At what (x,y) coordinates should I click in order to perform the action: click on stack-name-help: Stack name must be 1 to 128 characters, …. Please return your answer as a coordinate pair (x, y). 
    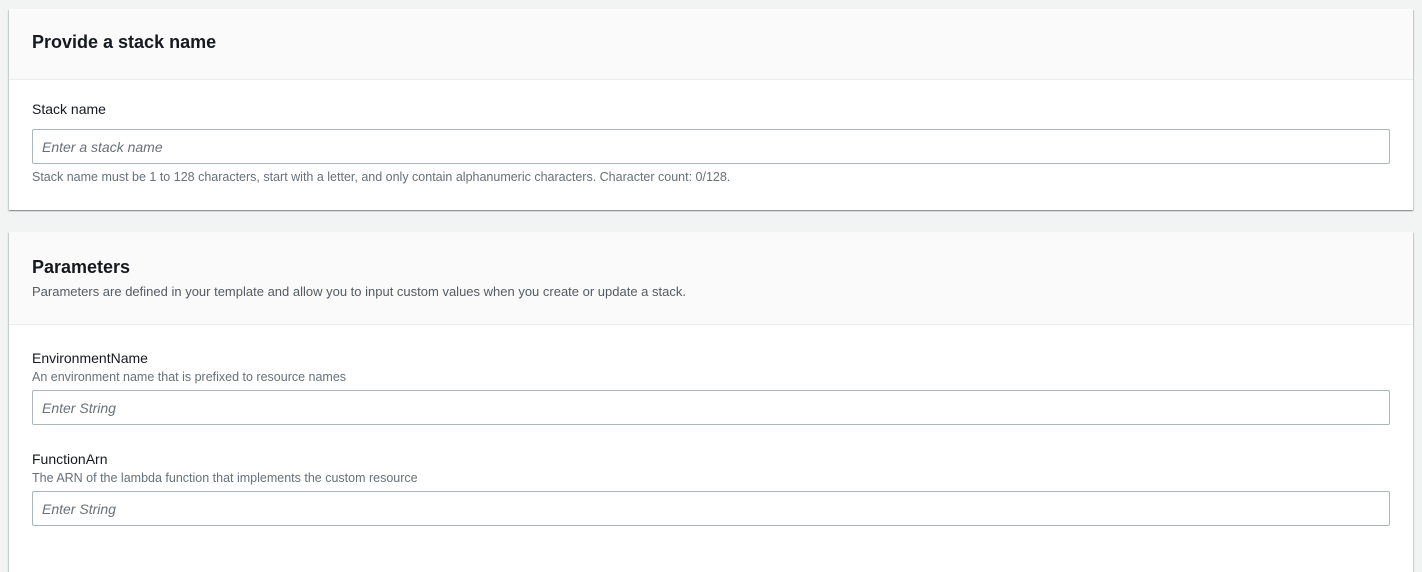
    Looking at the image, I should click on (381, 177).